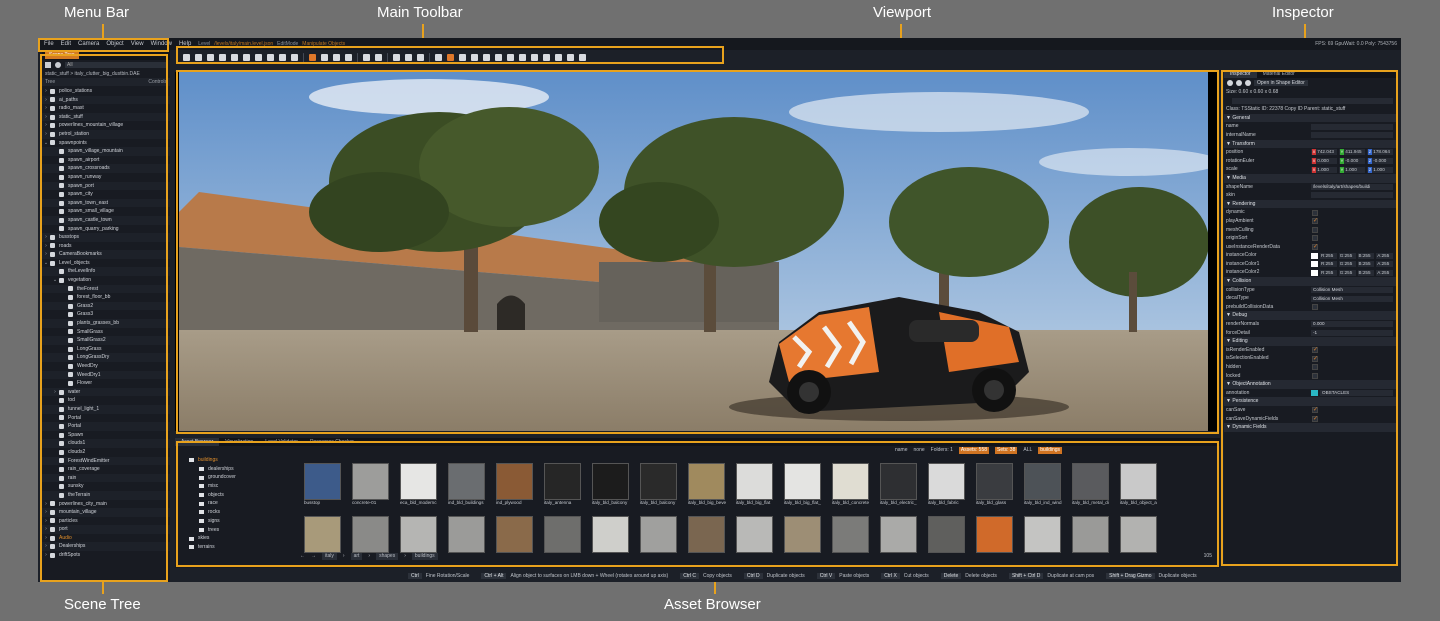 Image resolution: width=1440 pixels, height=621 pixels. What do you see at coordinates (239, 530) in the screenshot?
I see `asset-folder-item: trees` at bounding box center [239, 530].